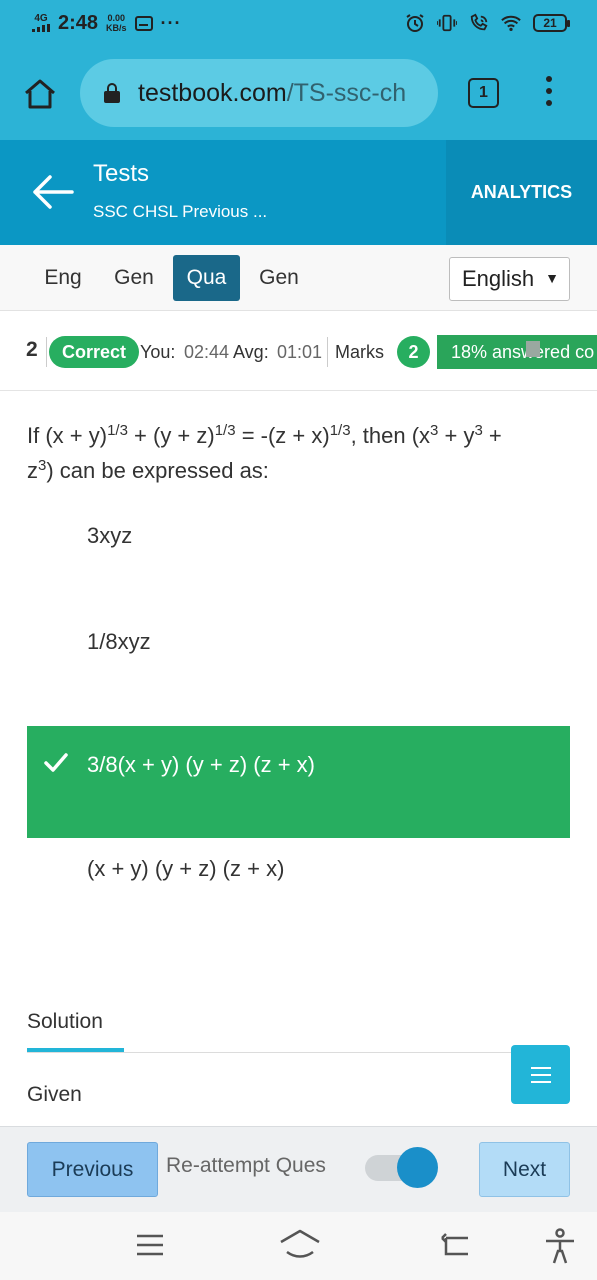  Describe the element at coordinates (41, 18) in the screenshot. I see `network-type: 4G` at that location.